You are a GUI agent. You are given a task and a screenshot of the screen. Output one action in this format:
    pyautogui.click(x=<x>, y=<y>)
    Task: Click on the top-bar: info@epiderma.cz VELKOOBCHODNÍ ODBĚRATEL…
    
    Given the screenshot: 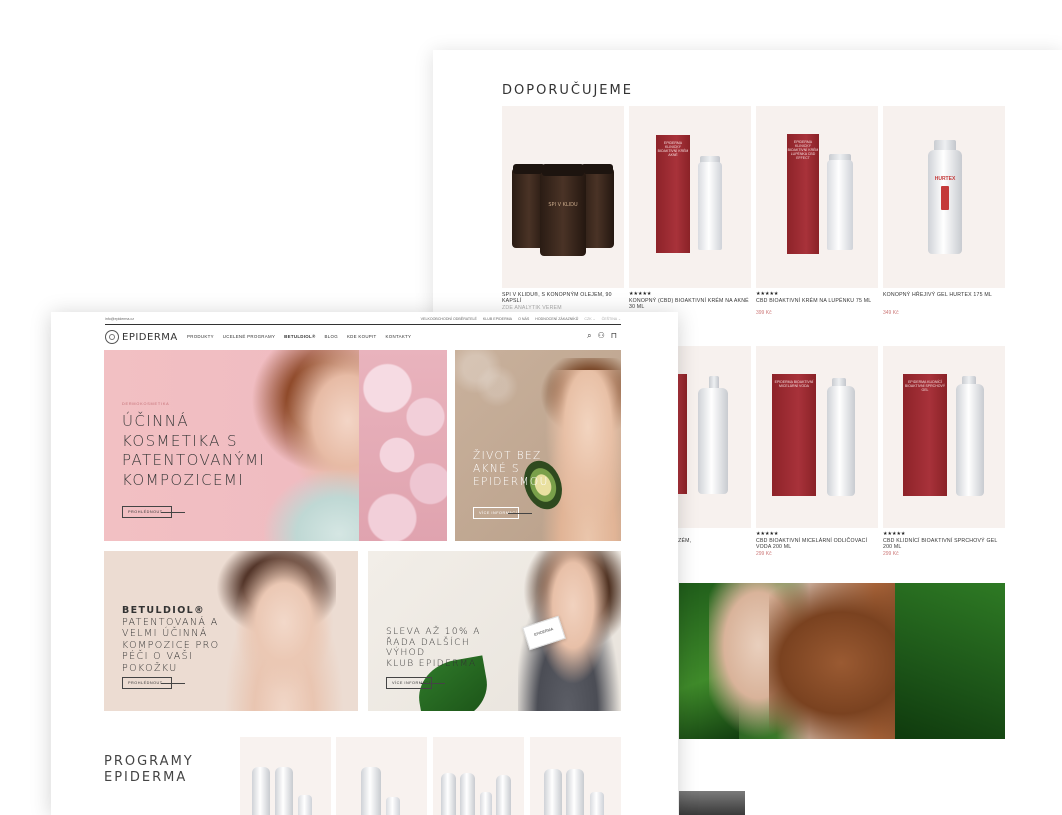 What is the action you would take?
    pyautogui.click(x=363, y=320)
    